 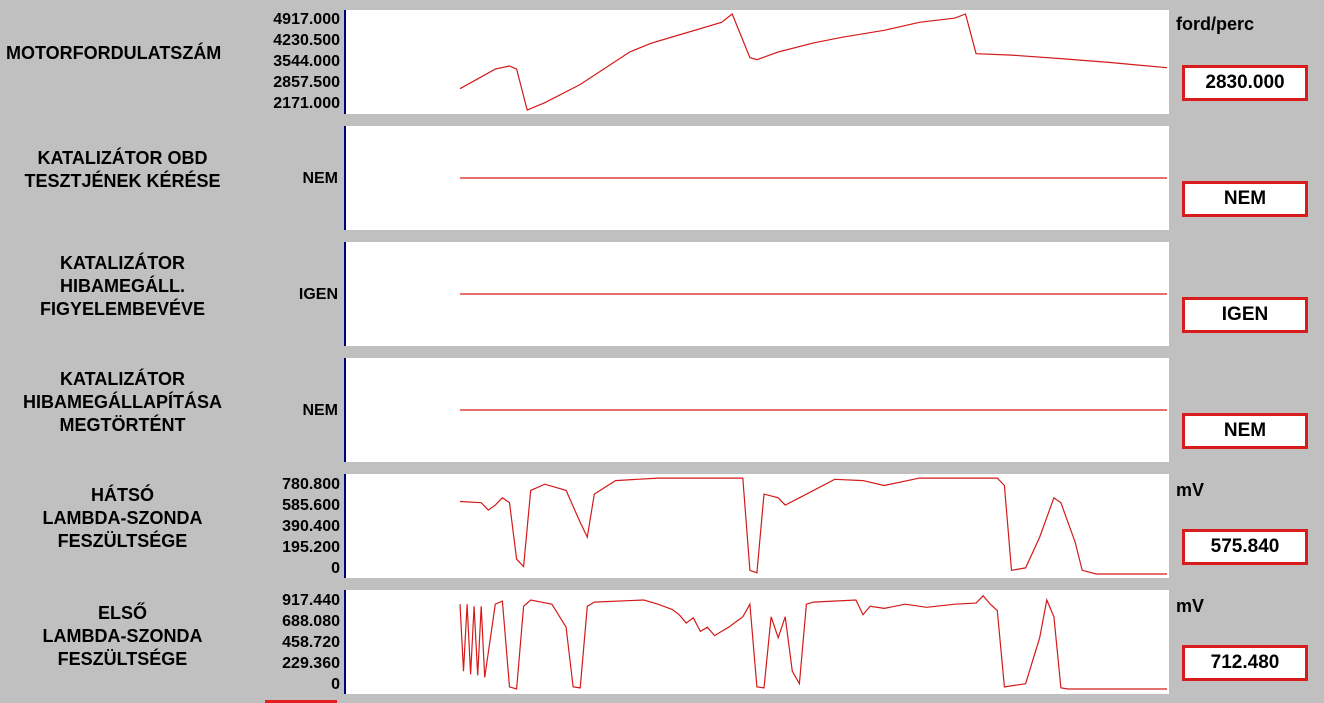 What do you see at coordinates (1190, 606) in the screenshot?
I see `front-lambda-unit: mV` at bounding box center [1190, 606].